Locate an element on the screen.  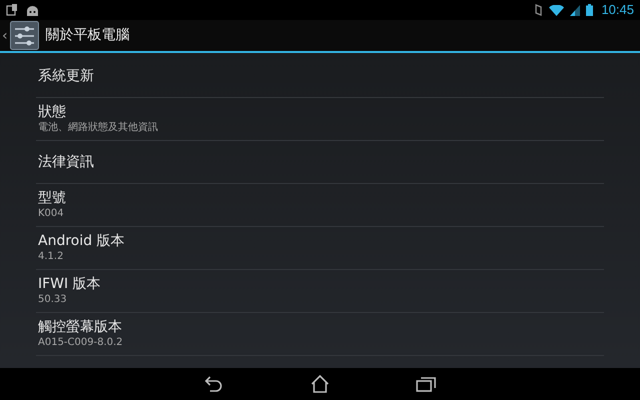
wifi-icon is located at coordinates (556, 10).